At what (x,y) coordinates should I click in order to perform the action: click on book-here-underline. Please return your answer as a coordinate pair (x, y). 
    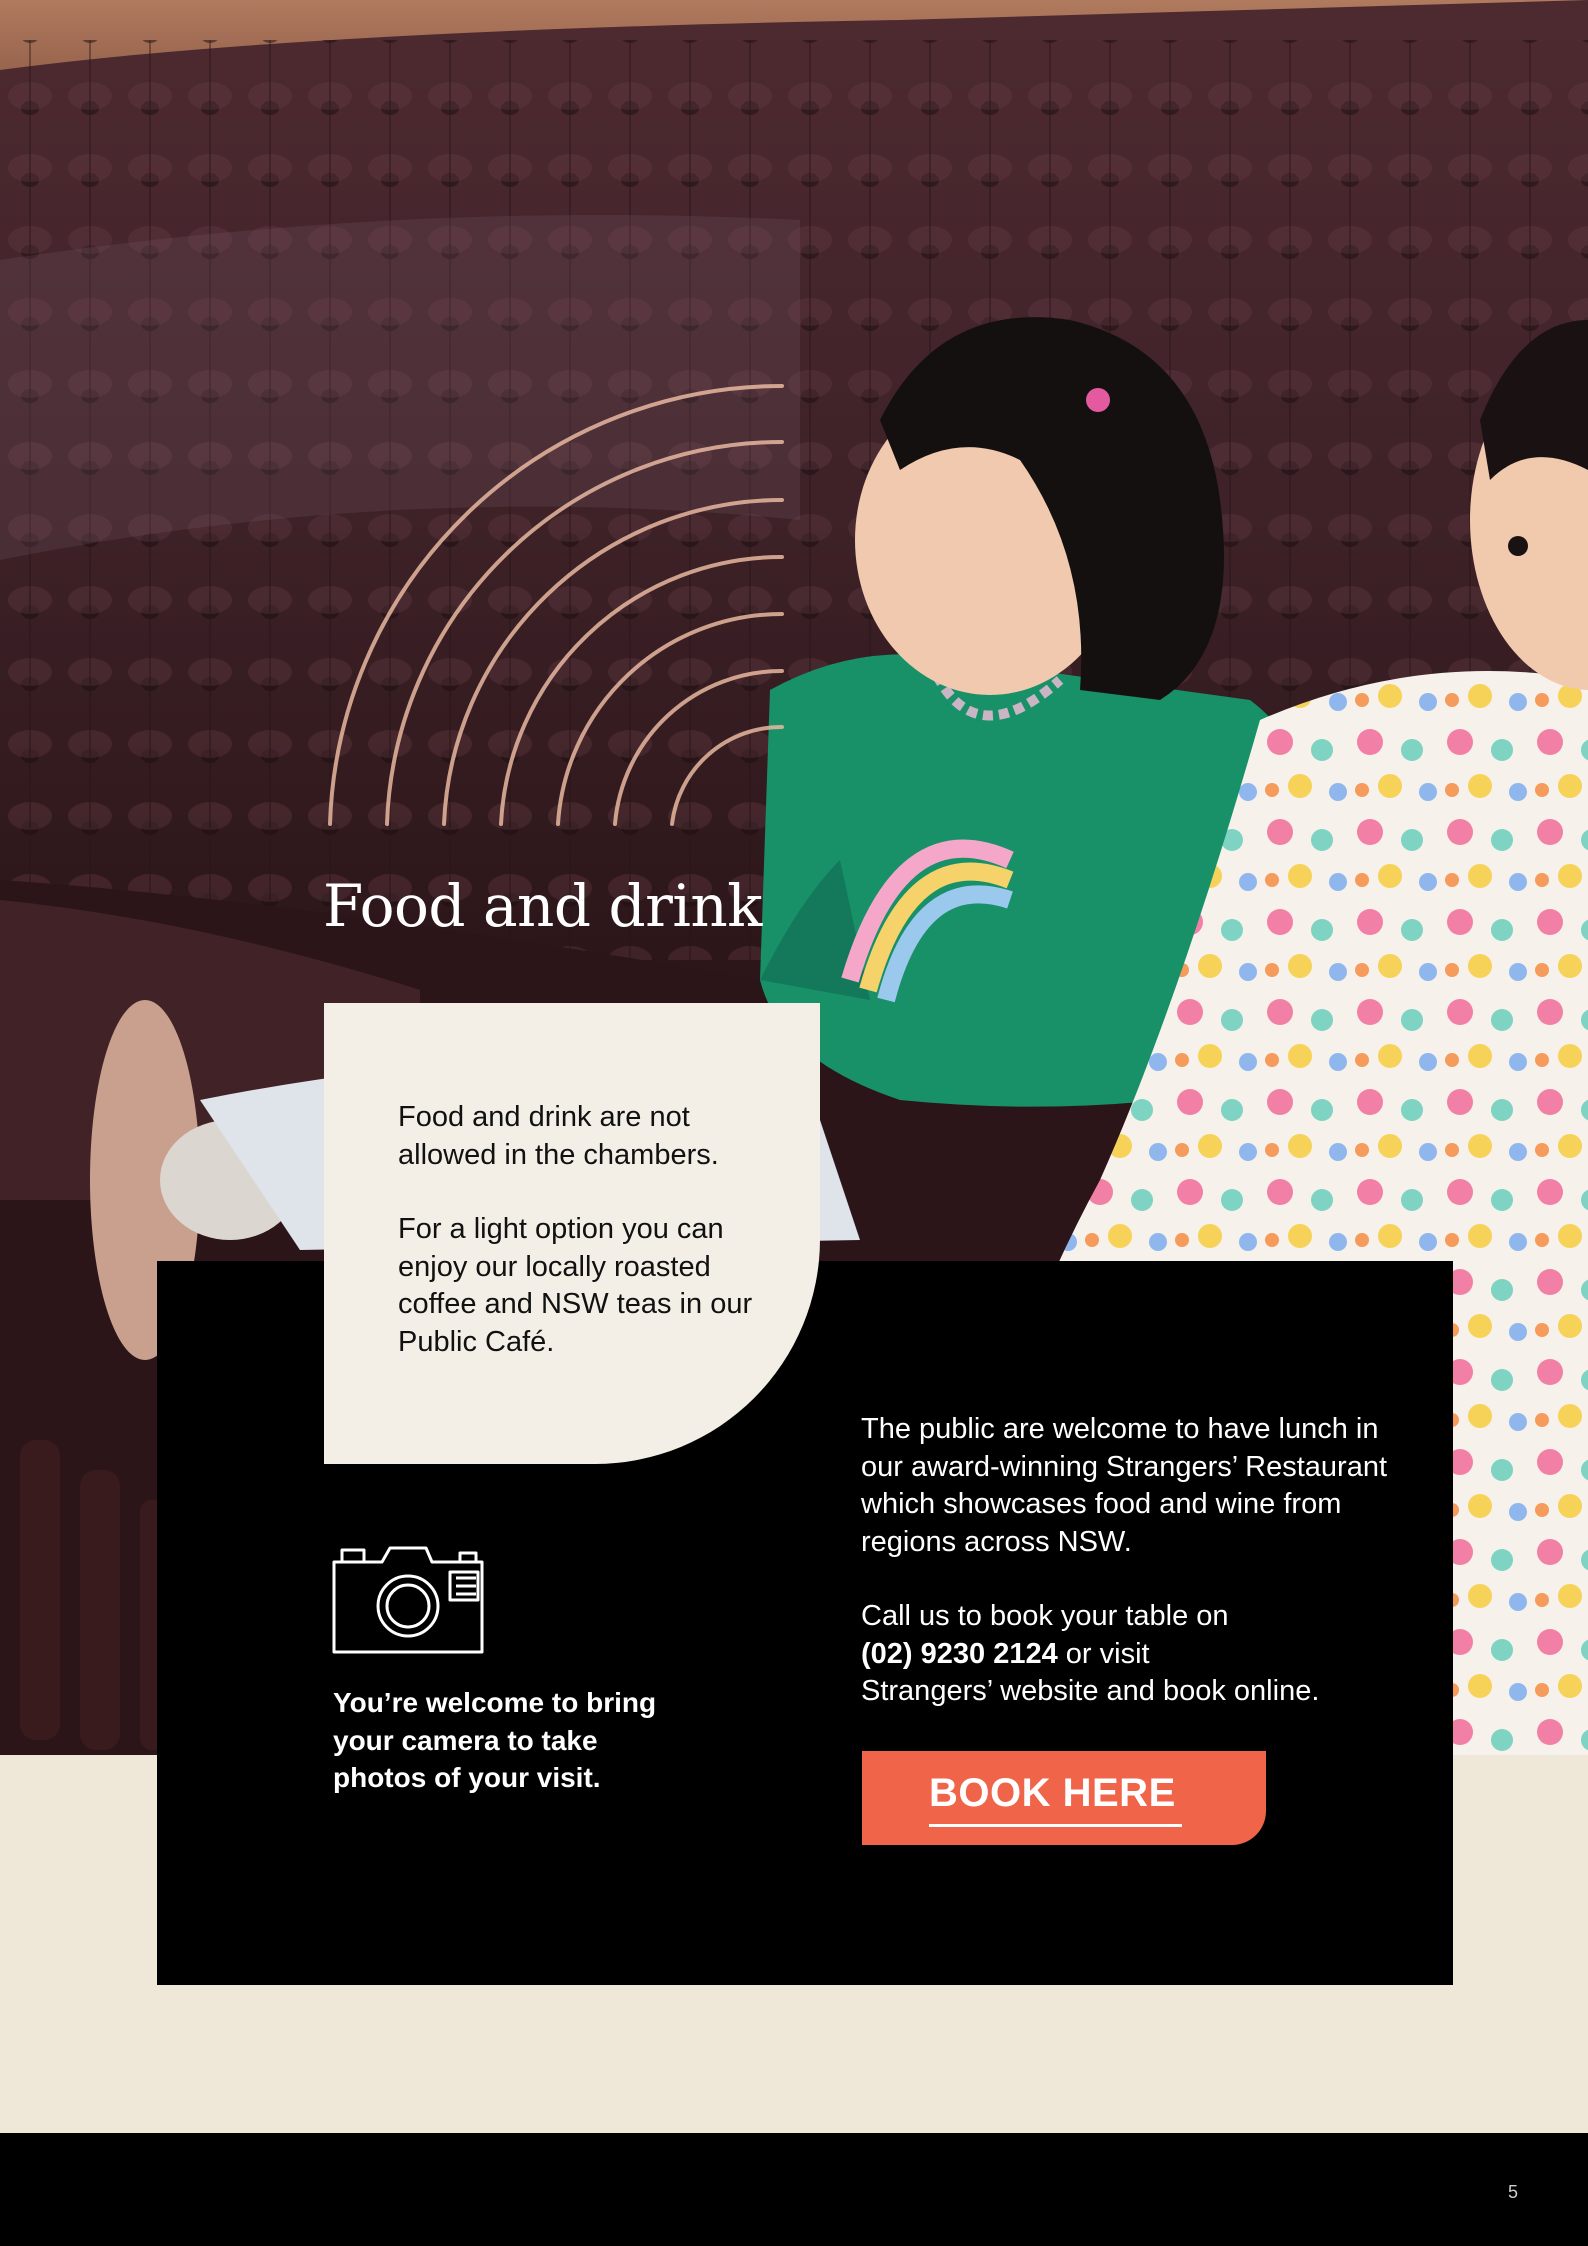
    Looking at the image, I should click on (1055, 1825).